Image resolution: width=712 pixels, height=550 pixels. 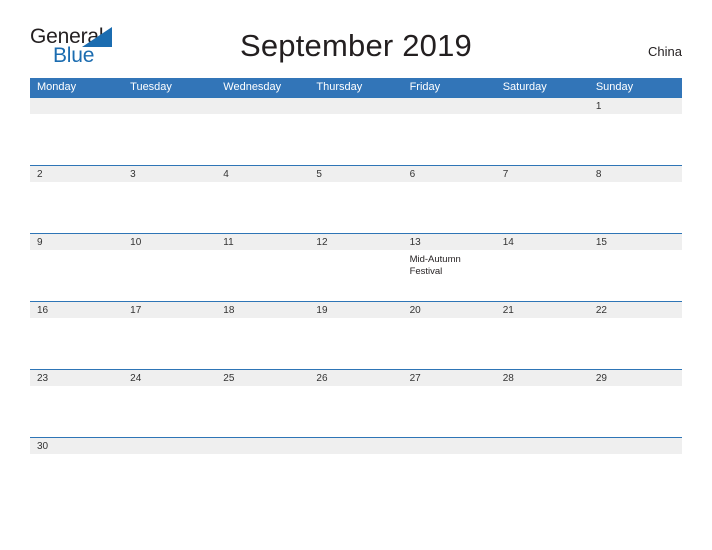 What do you see at coordinates (449, 199) in the screenshot?
I see `day-cell: 6` at bounding box center [449, 199].